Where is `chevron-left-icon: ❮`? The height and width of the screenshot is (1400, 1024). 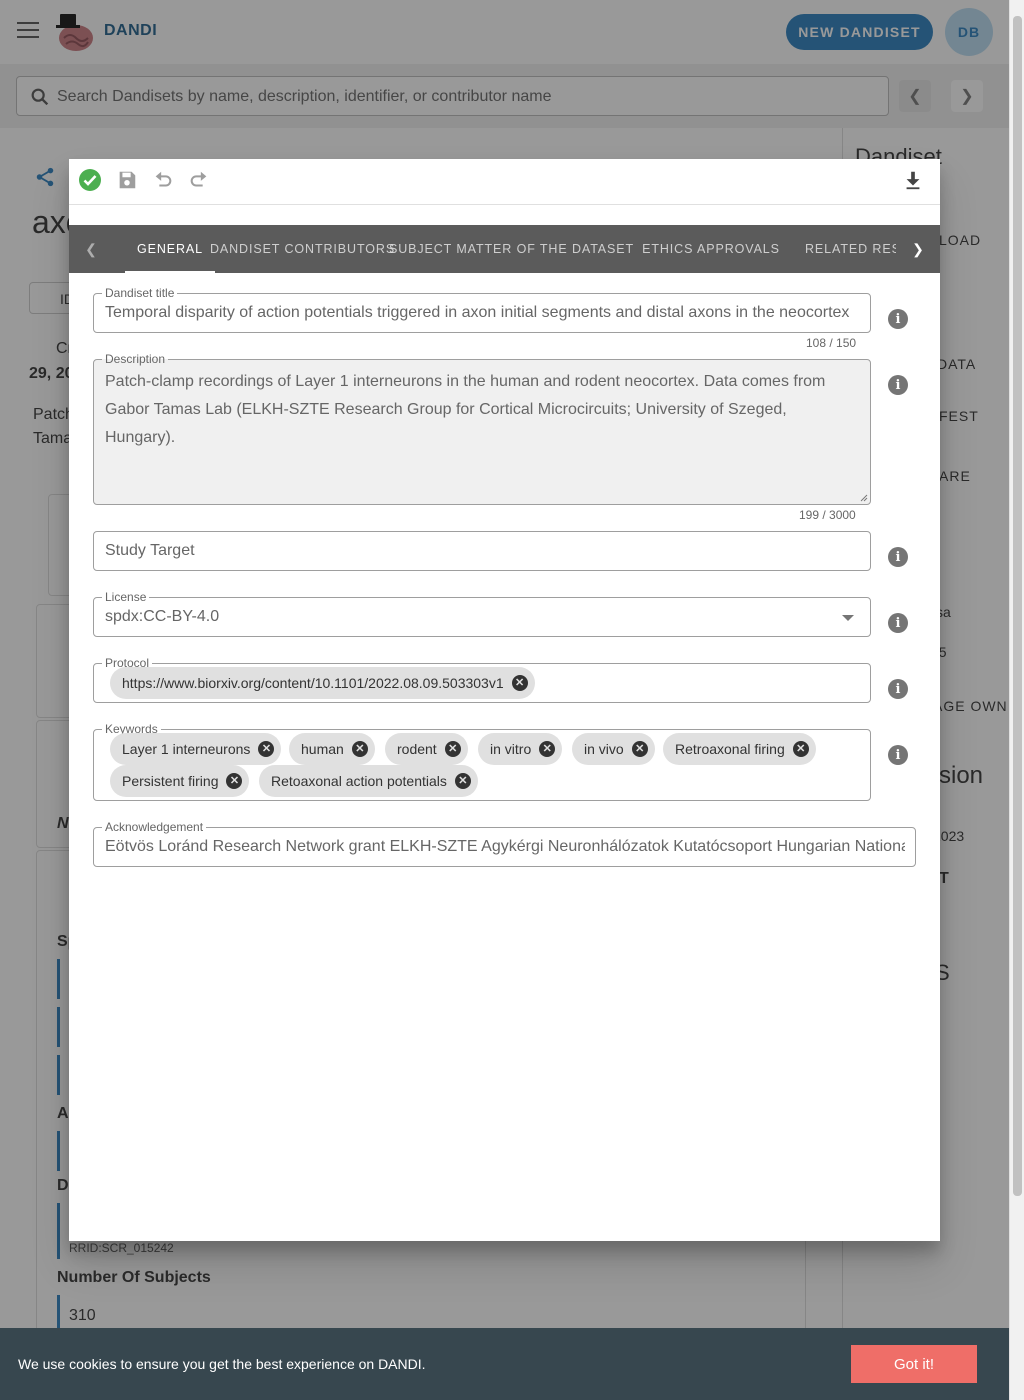
chevron-left-icon: ❮ is located at coordinates (91, 248).